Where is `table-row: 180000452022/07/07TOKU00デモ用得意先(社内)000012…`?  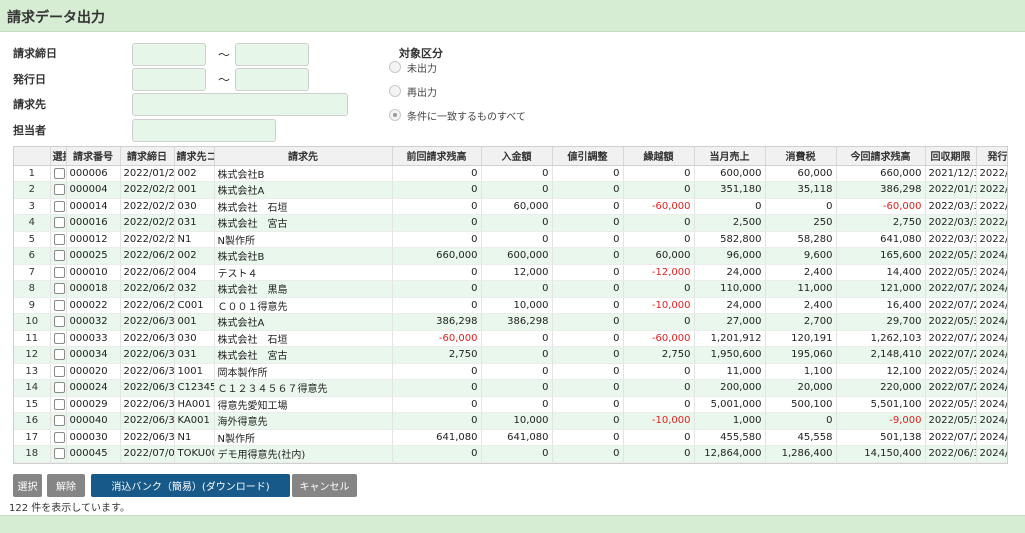 table-row: 180000452022/07/07TOKU00デモ用得意先(社内)000012… is located at coordinates (510, 454).